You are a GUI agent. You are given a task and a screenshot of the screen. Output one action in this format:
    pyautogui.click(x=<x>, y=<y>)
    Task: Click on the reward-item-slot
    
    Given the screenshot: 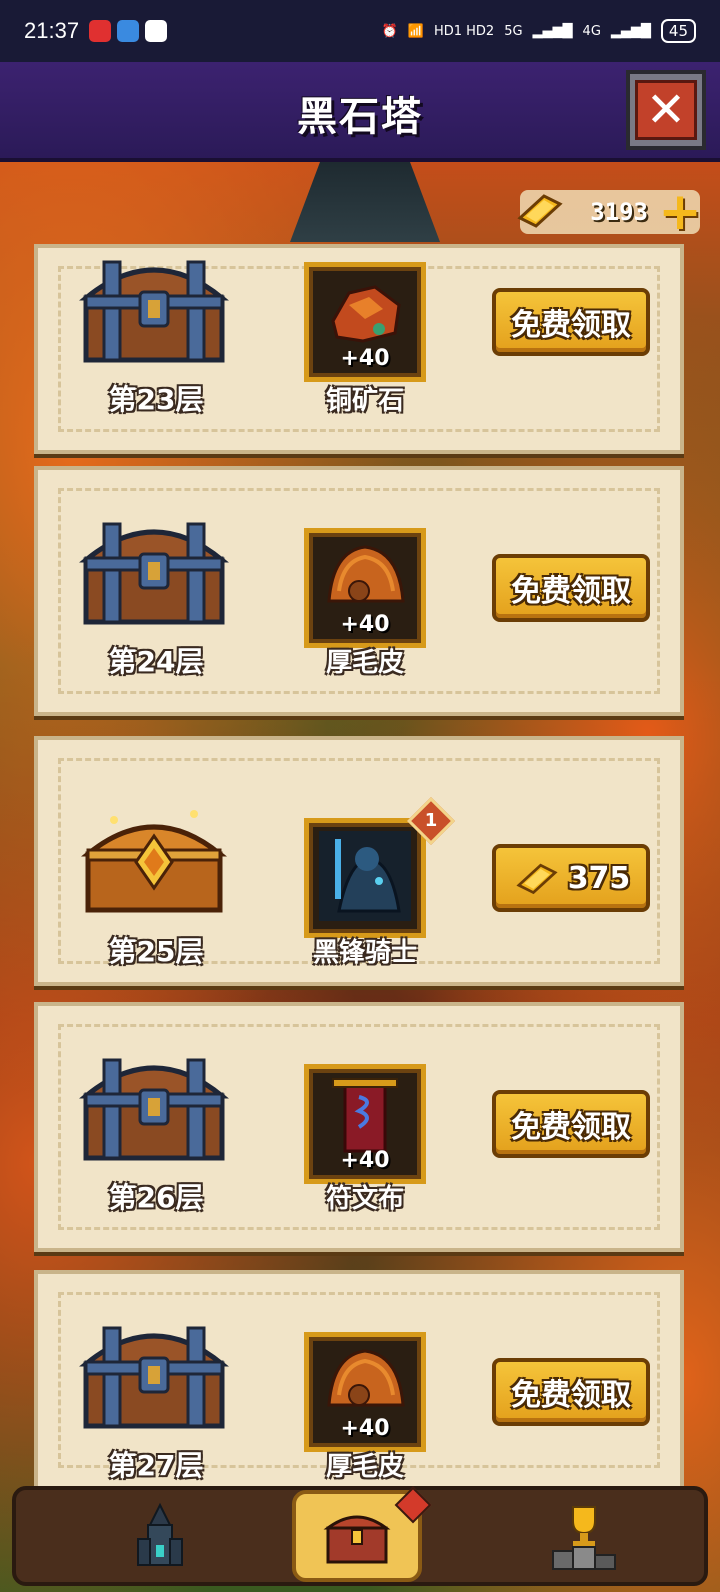 What is the action you would take?
    pyautogui.click(x=365, y=878)
    